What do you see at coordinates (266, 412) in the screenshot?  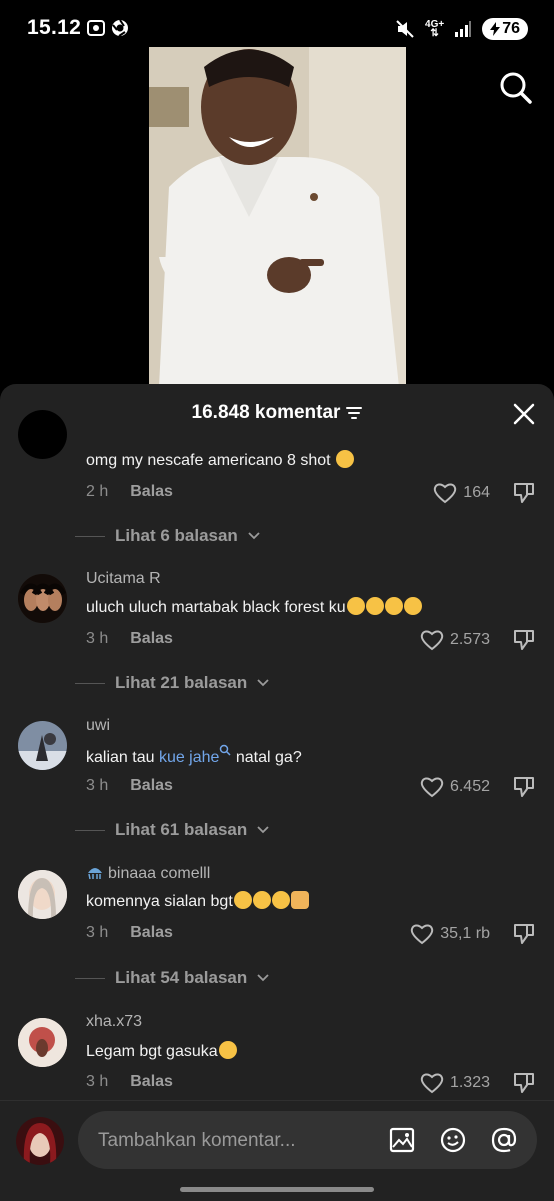 I see `comment-count: 16.848 komentar` at bounding box center [266, 412].